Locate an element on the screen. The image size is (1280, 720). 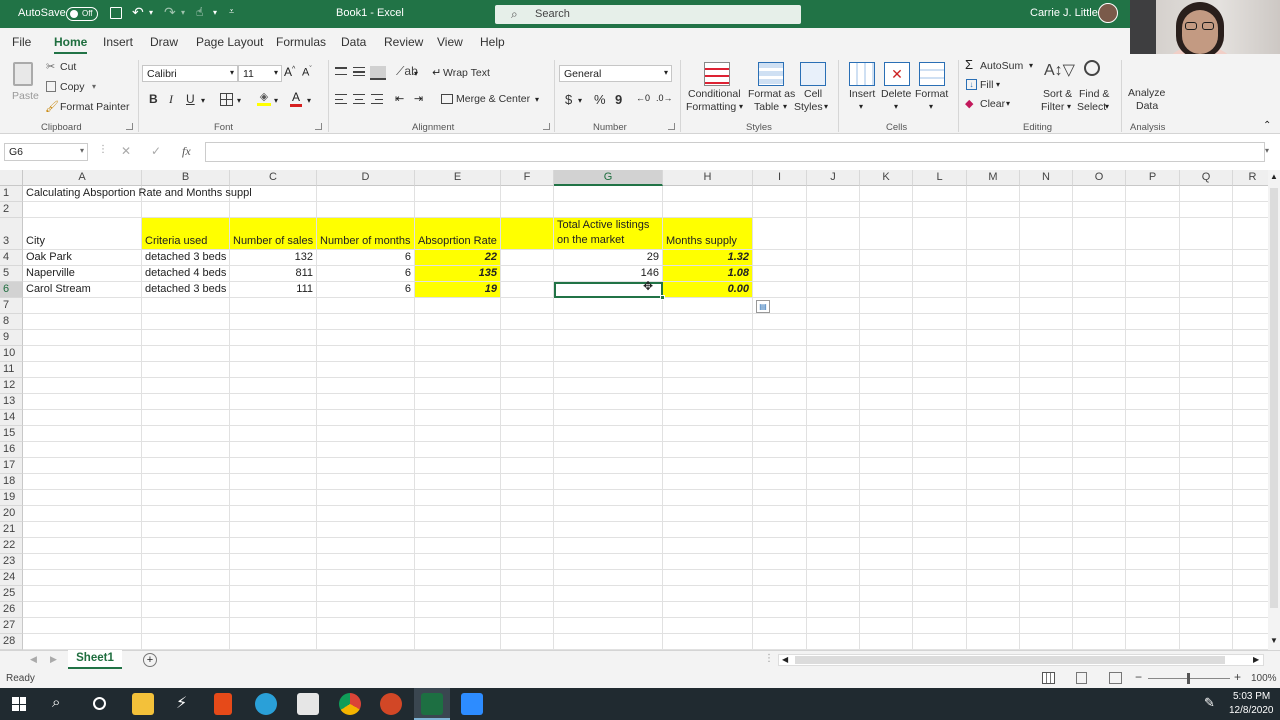
currency-dropdown-icon: ▾ is located at coordinates (580, 100).